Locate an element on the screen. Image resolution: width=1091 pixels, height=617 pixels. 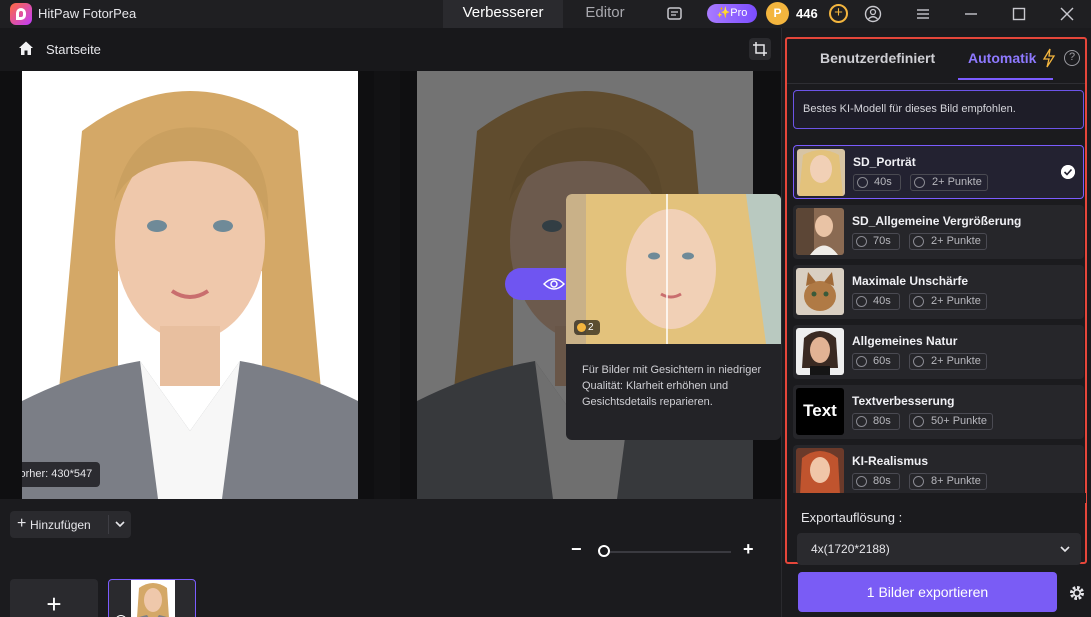
selected-check-icon is located at coordinates (1068, 172).